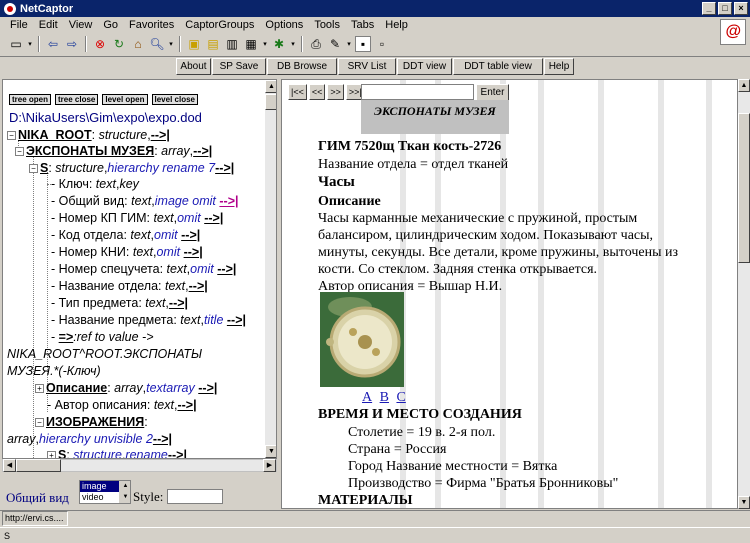 Image resolution: width=750 pixels, height=543 pixels. Describe the element at coordinates (122, 405) in the screenshot. I see `tree-field-author: - Автор описания: text,-->|` at that location.